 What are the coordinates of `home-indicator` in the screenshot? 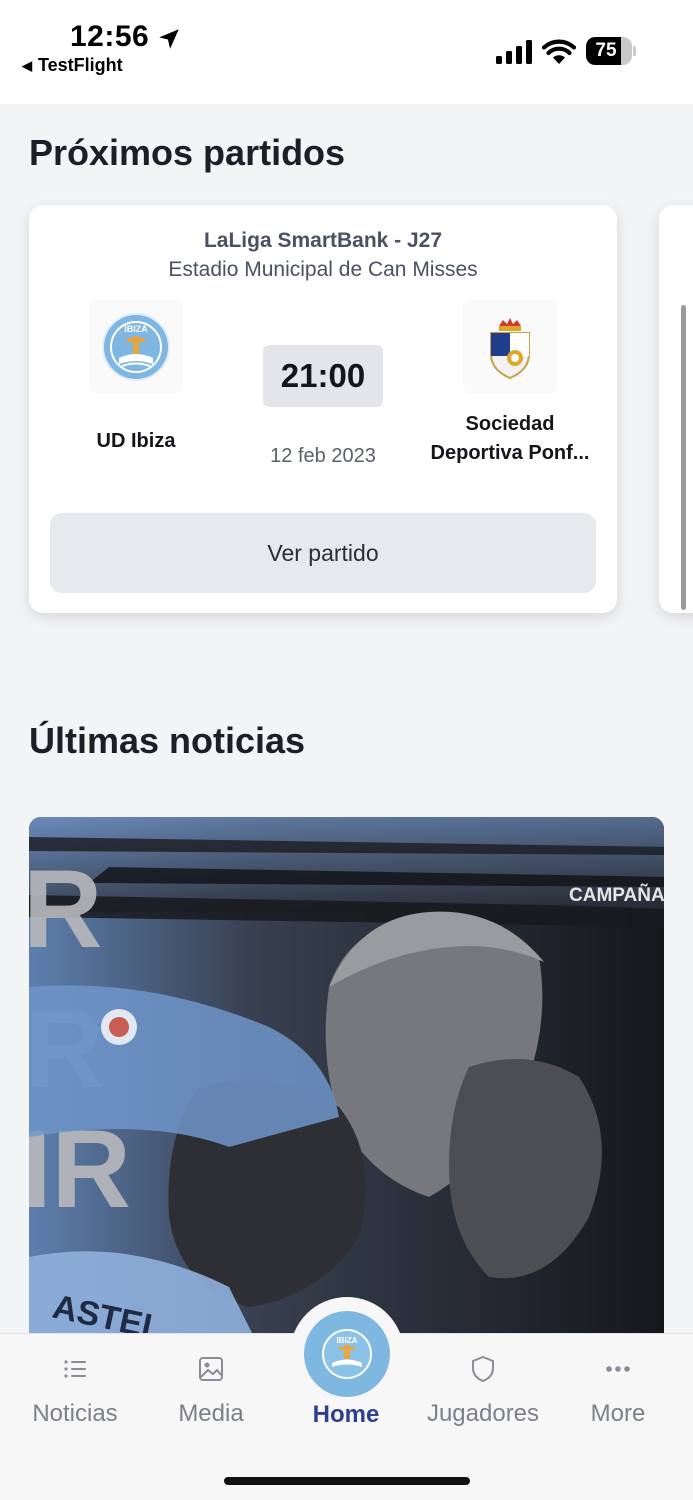 It's located at (347, 1481).